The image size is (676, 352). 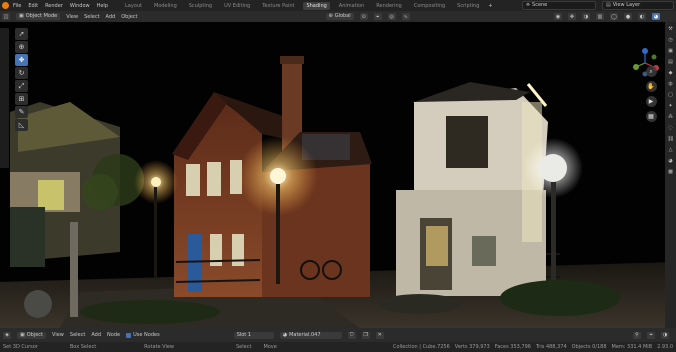 I want to click on menu-file: File, so click(x=17, y=6).